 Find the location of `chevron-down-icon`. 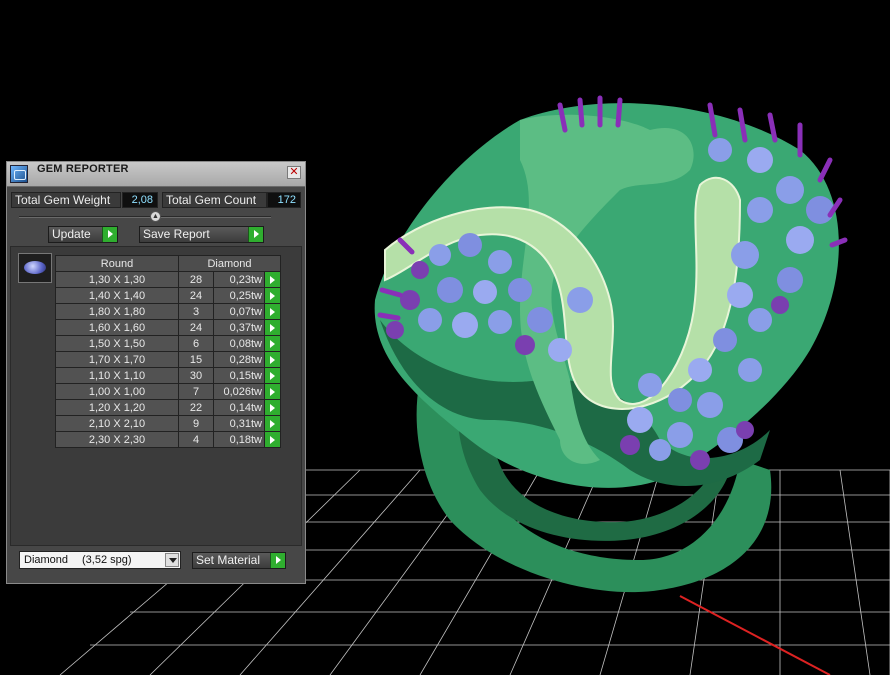

chevron-down-icon is located at coordinates (172, 560).